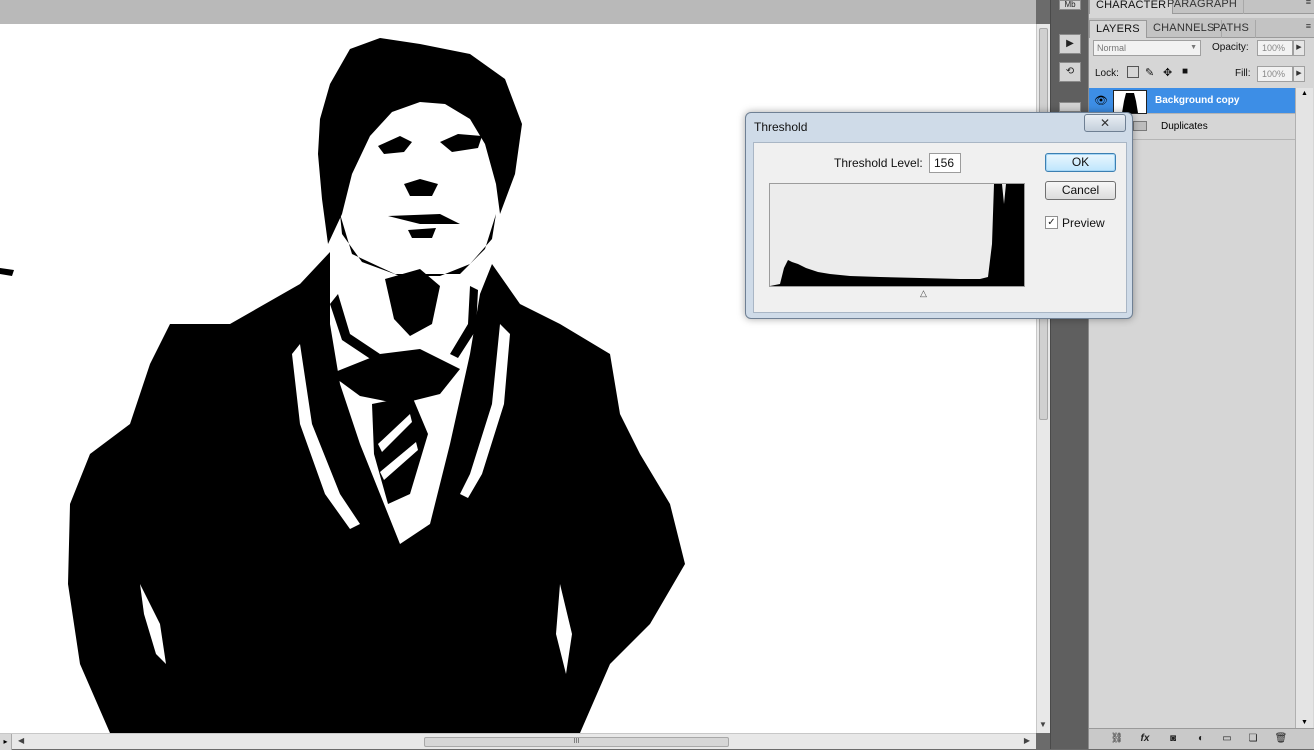 Image resolution: width=1314 pixels, height=750 pixels. What do you see at coordinates (1193, 47) in the screenshot?
I see `chevron-down-icon: ▼` at bounding box center [1193, 47].